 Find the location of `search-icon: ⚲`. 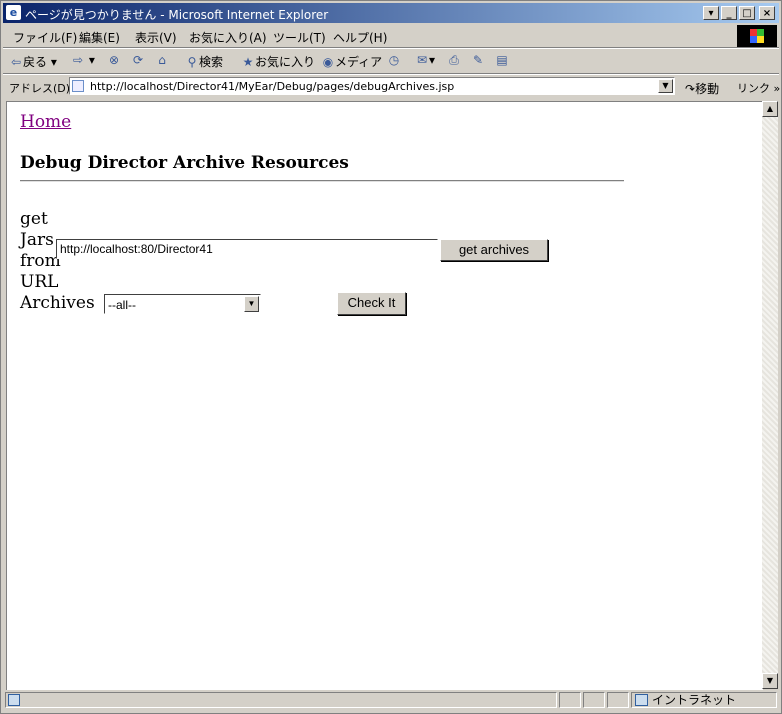

search-icon: ⚲ is located at coordinates (192, 62).